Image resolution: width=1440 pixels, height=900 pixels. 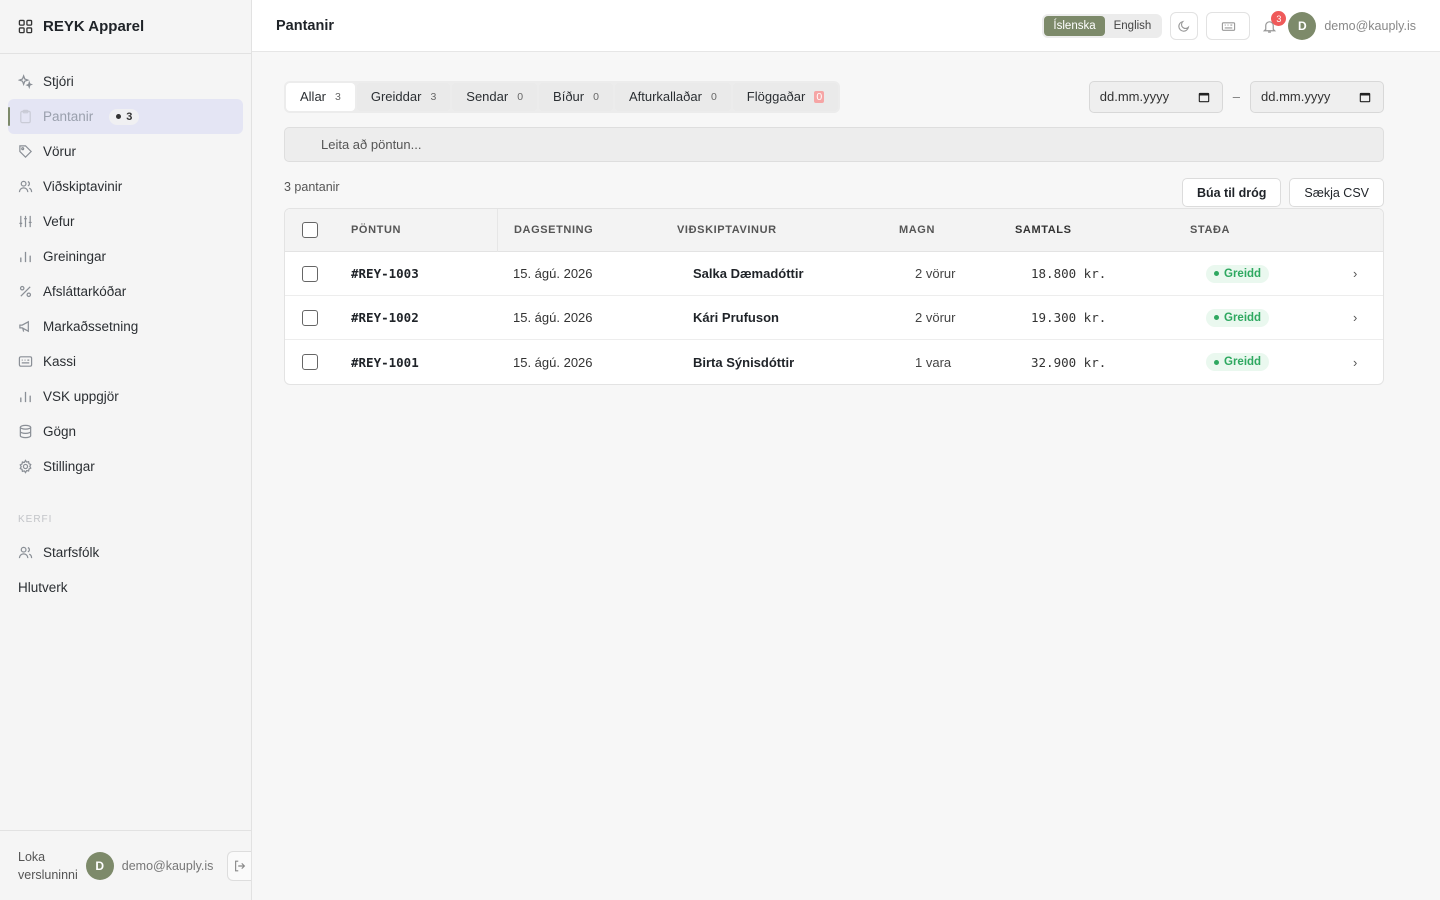 I want to click on logout-button, so click(x=239, y=865).